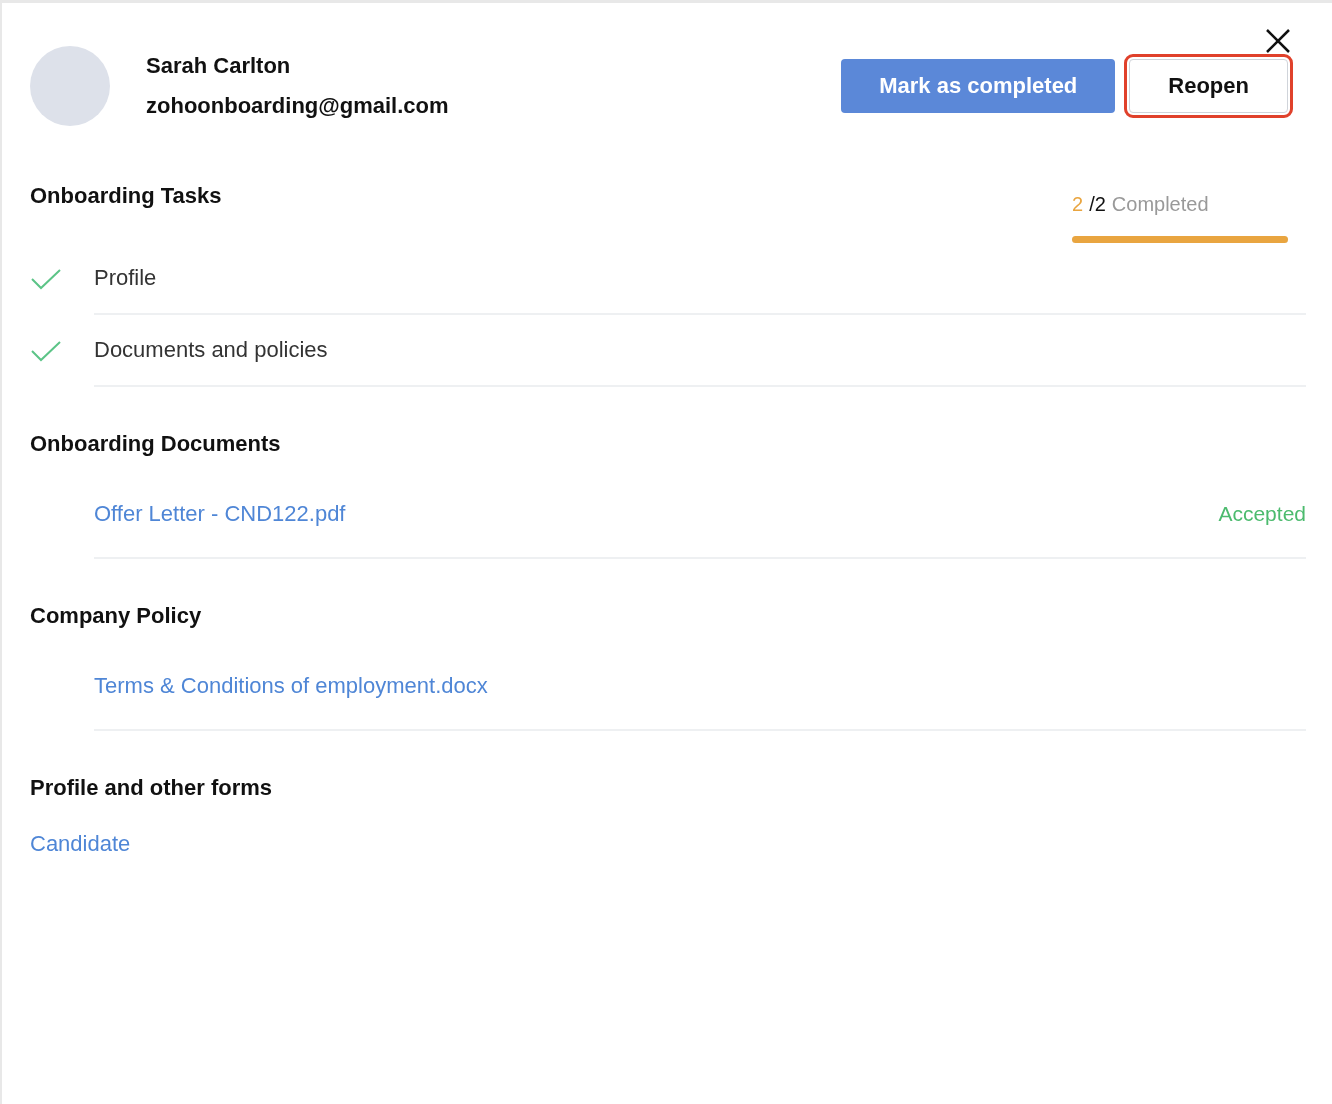  I want to click on section-title: Company Policy, so click(116, 616).